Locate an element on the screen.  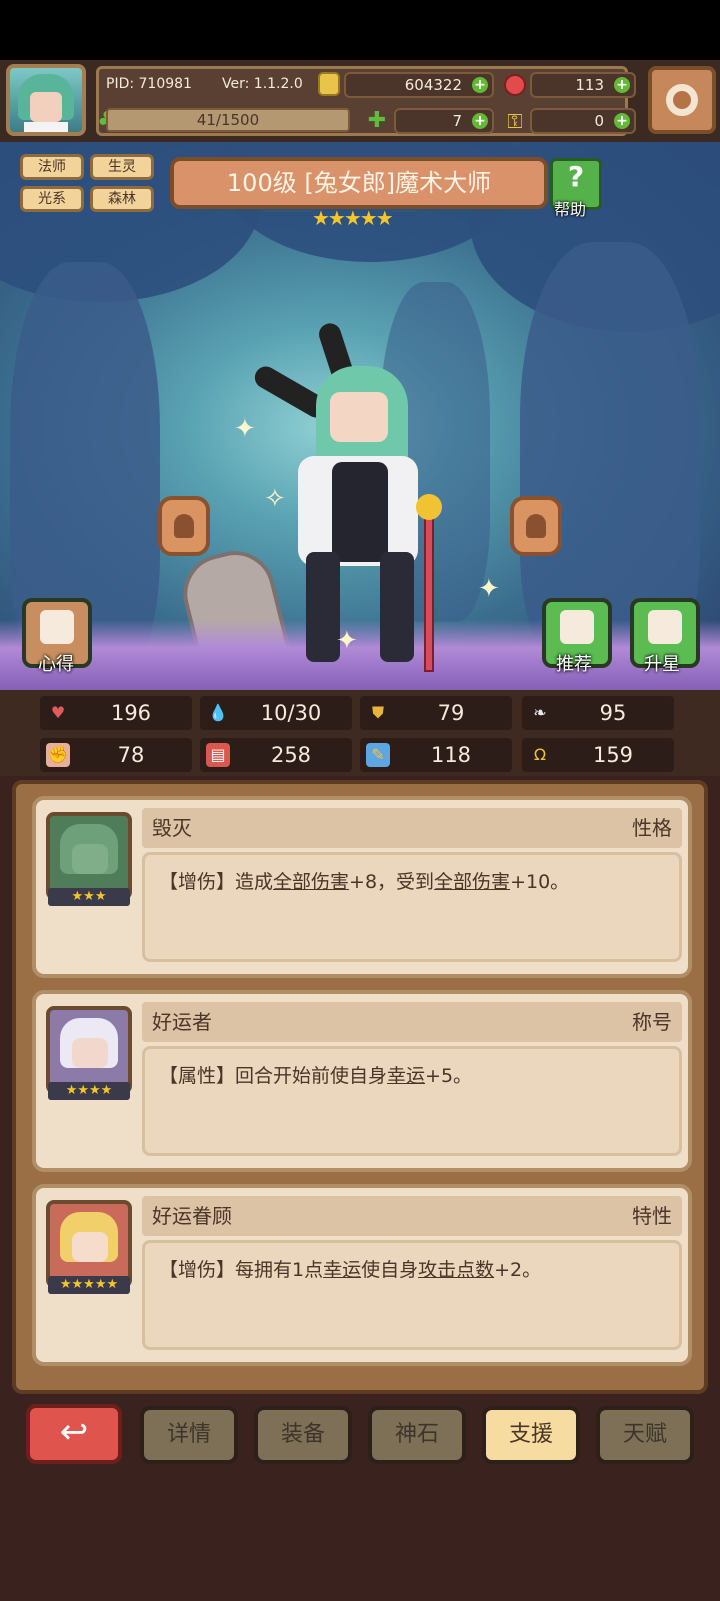
stat-strength: ✊ 78 is located at coordinates (116, 755).